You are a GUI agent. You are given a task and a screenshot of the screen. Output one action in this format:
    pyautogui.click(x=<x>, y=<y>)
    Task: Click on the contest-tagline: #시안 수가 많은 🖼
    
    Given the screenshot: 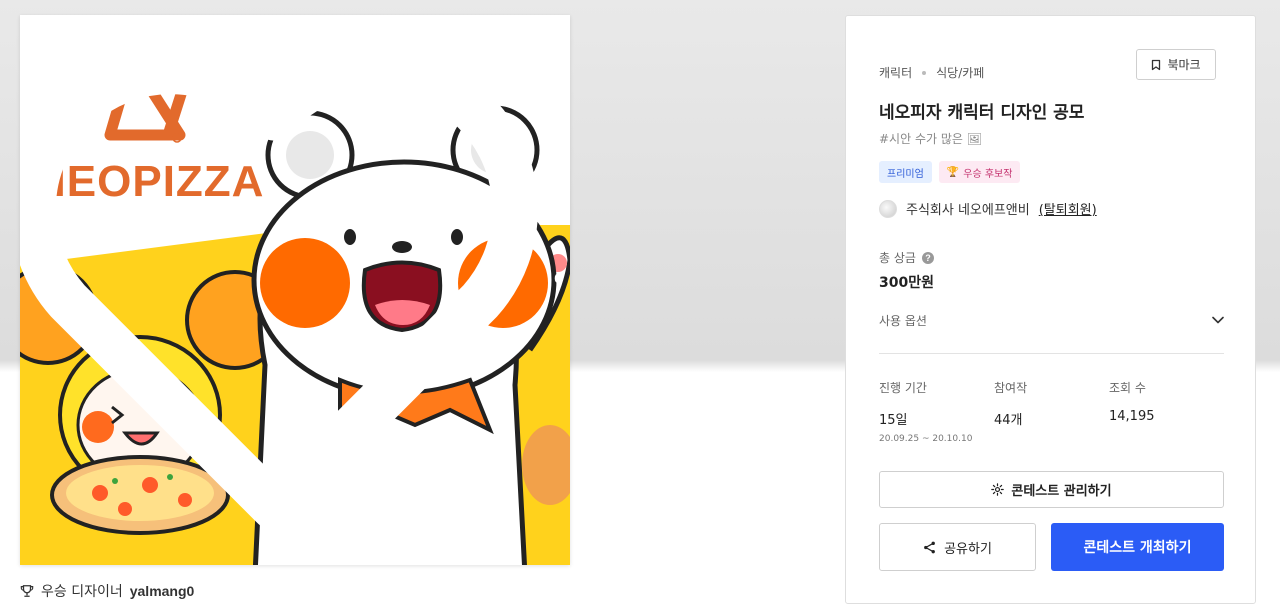 What is the action you would take?
    pyautogui.click(x=930, y=139)
    